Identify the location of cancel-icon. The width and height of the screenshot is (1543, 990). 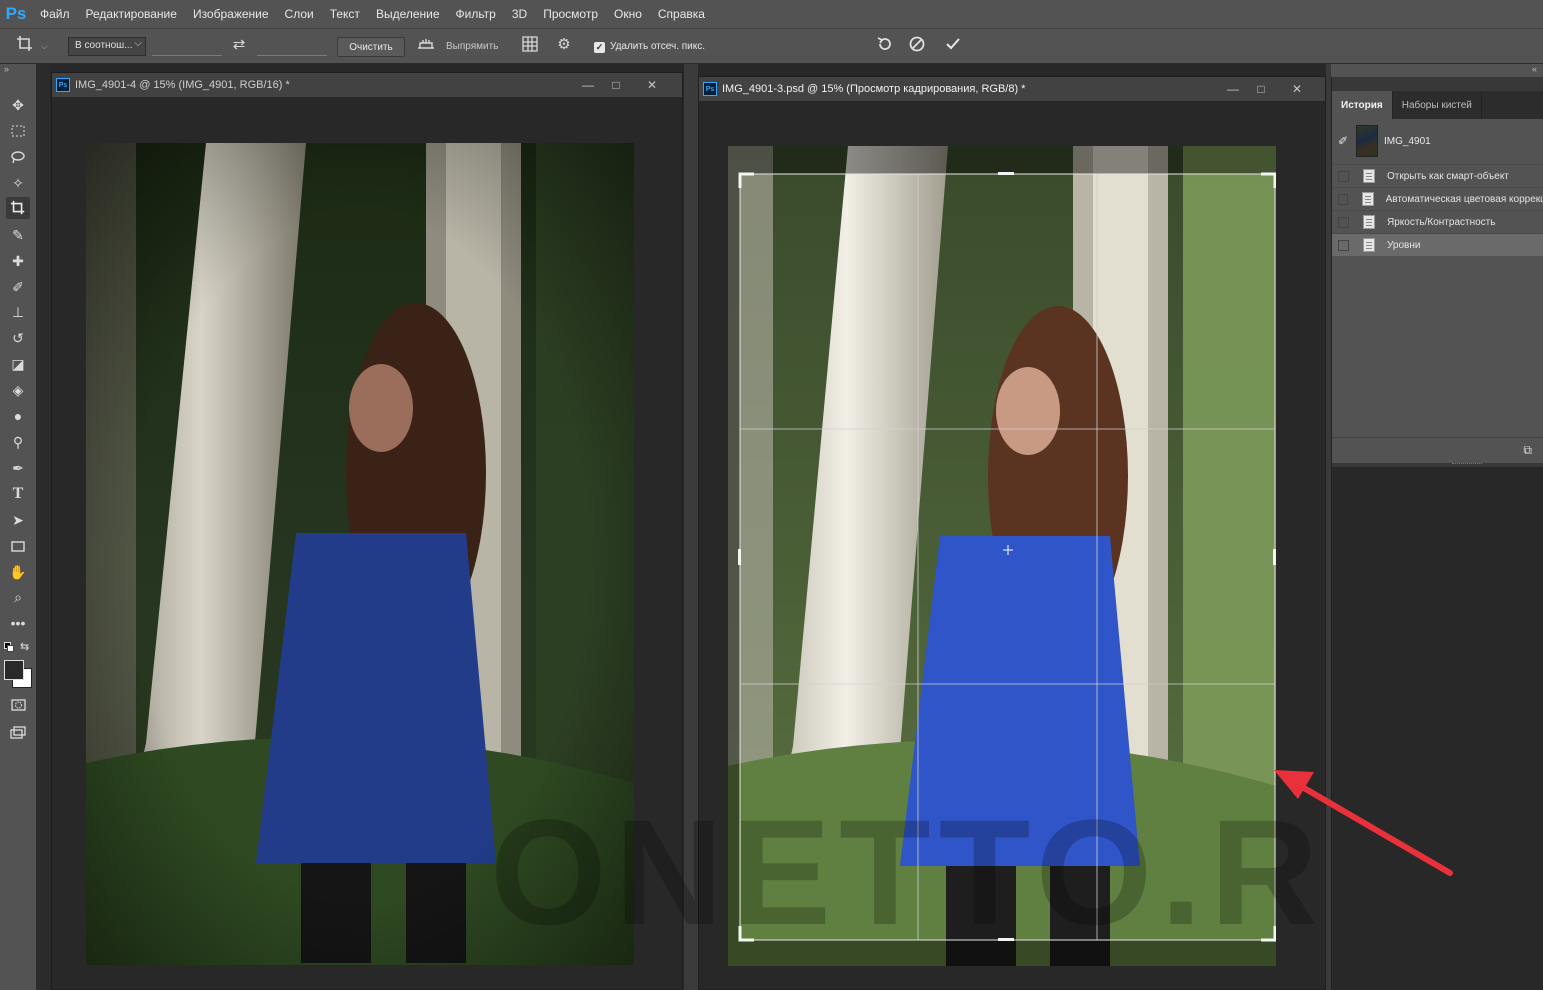
(917, 46).